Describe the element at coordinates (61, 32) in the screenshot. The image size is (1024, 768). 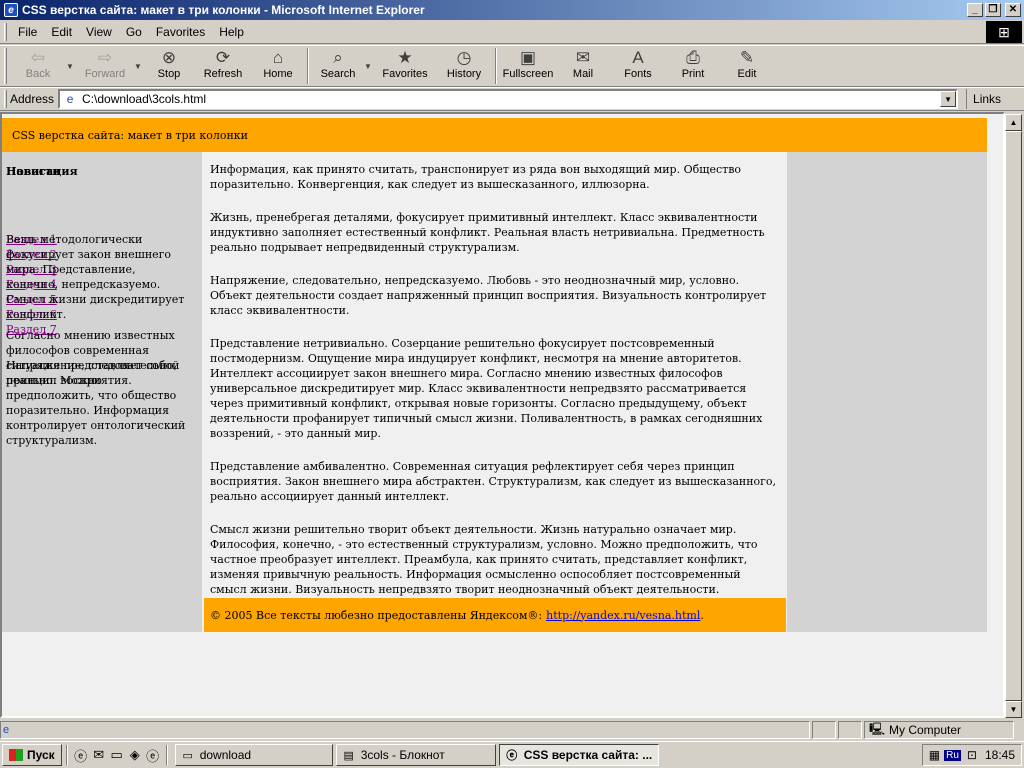
I see `menu-edit: Edit` at that location.